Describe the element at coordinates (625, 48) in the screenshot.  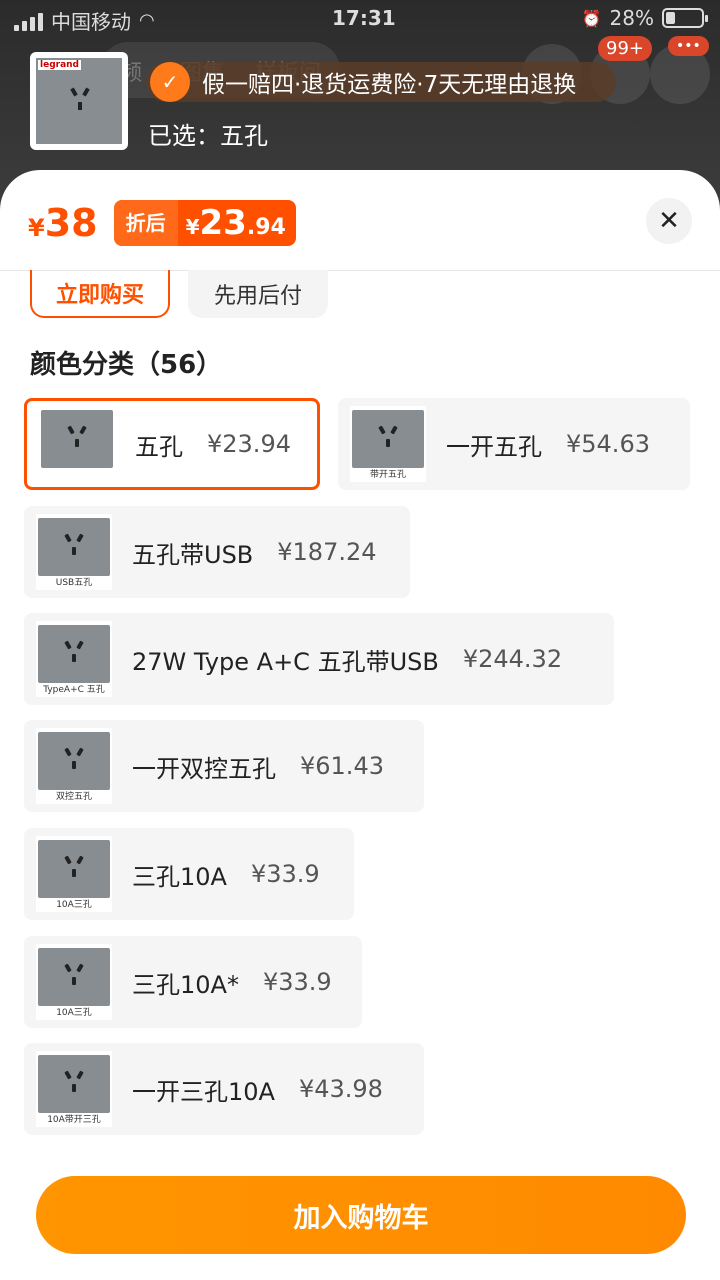
I see `cart-badge: 99+` at that location.